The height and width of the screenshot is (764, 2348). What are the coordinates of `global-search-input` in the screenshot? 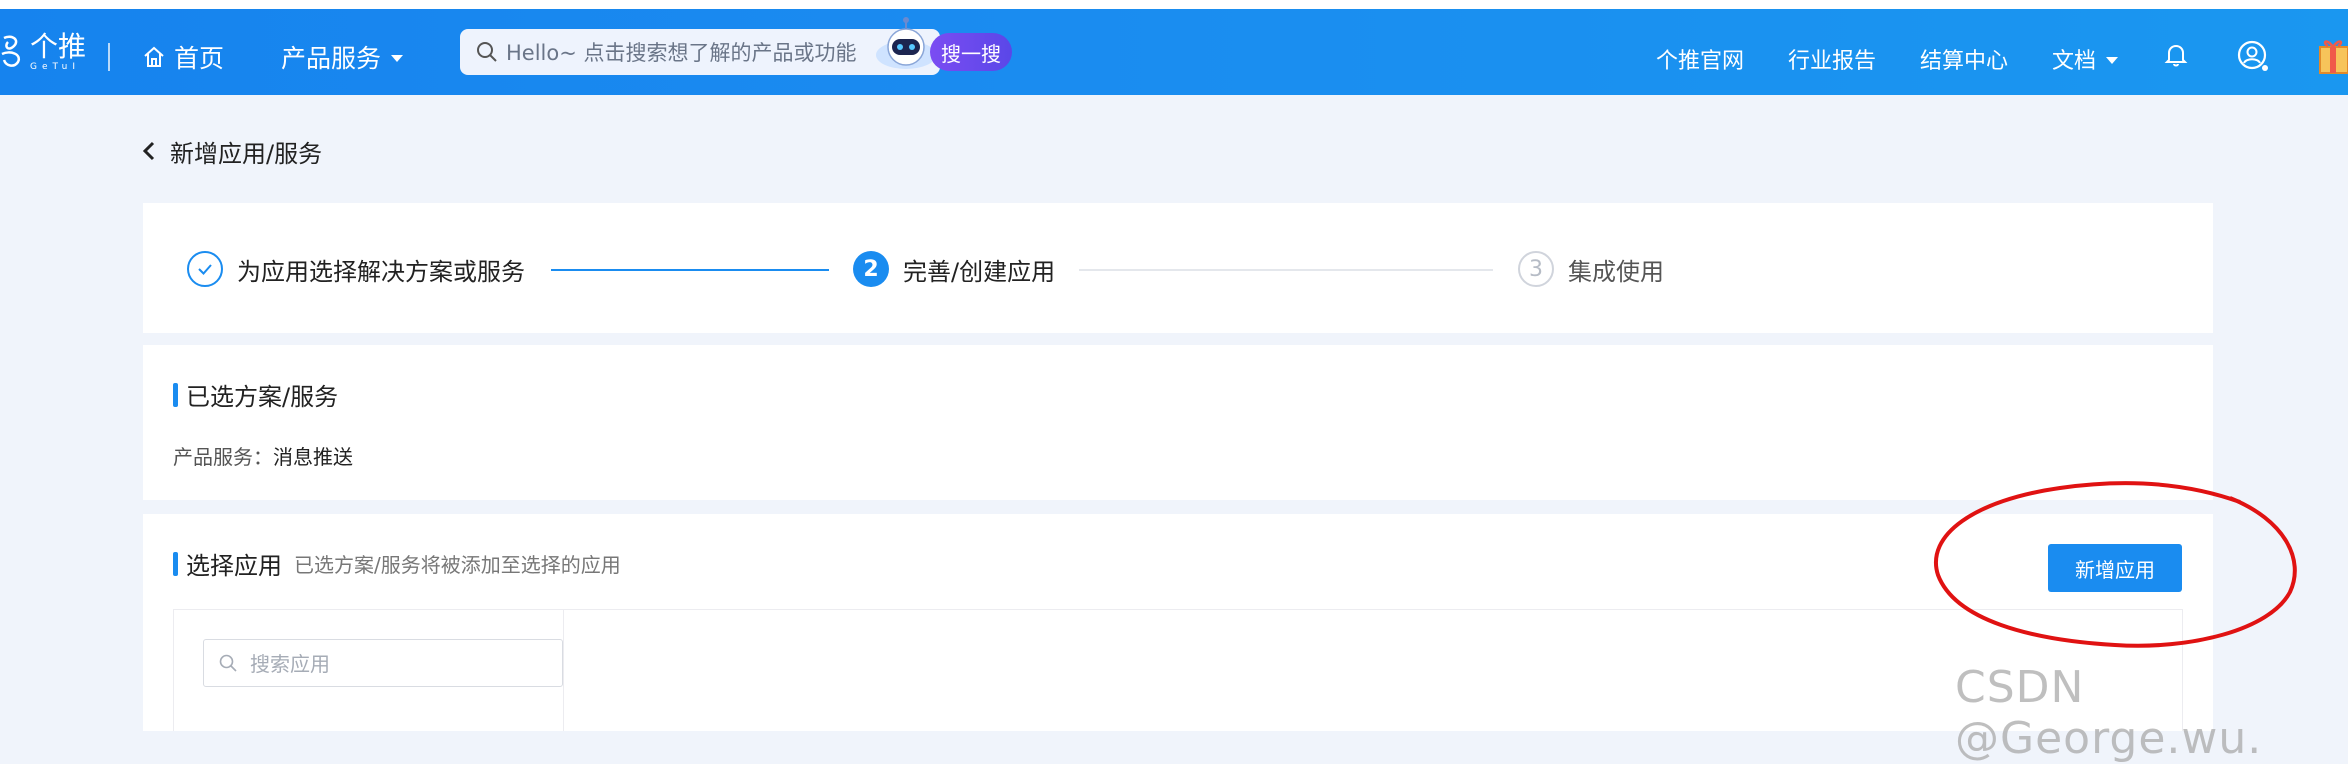 It's located at (706, 53).